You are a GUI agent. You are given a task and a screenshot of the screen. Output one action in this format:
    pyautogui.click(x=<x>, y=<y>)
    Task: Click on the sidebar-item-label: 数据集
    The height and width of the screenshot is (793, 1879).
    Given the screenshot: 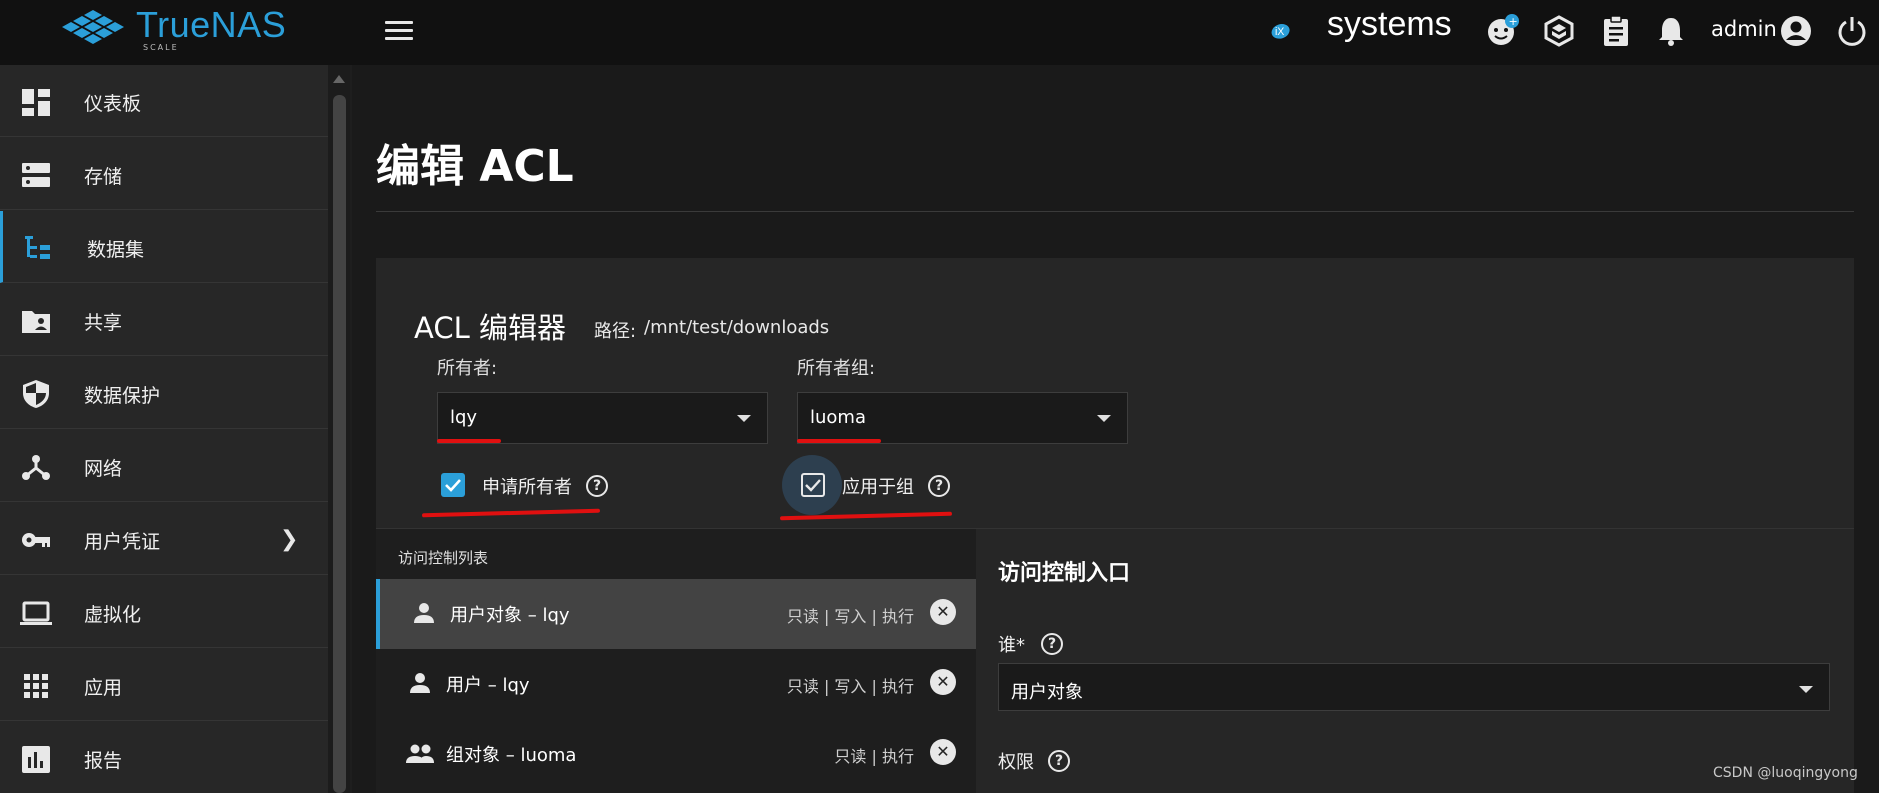 What is the action you would take?
    pyautogui.click(x=116, y=250)
    